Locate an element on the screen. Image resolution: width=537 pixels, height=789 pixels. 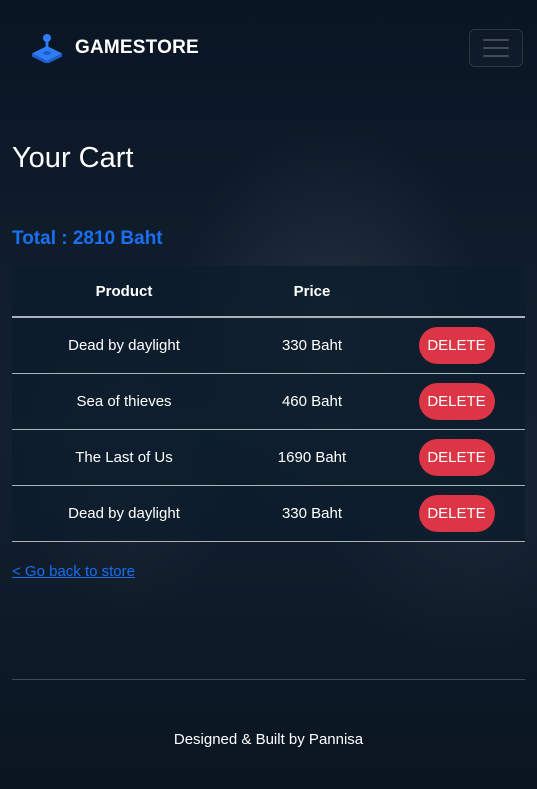
table-row: Sea of thieves 460 Baht DELETE is located at coordinates (268, 401).